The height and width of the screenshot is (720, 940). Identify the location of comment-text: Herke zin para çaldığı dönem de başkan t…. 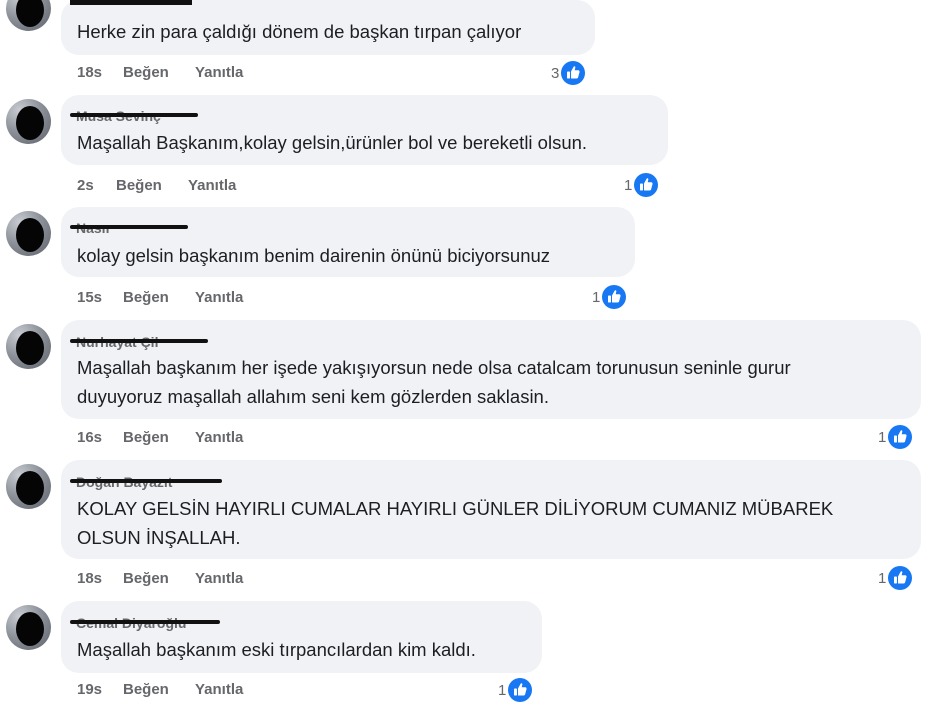
(299, 31).